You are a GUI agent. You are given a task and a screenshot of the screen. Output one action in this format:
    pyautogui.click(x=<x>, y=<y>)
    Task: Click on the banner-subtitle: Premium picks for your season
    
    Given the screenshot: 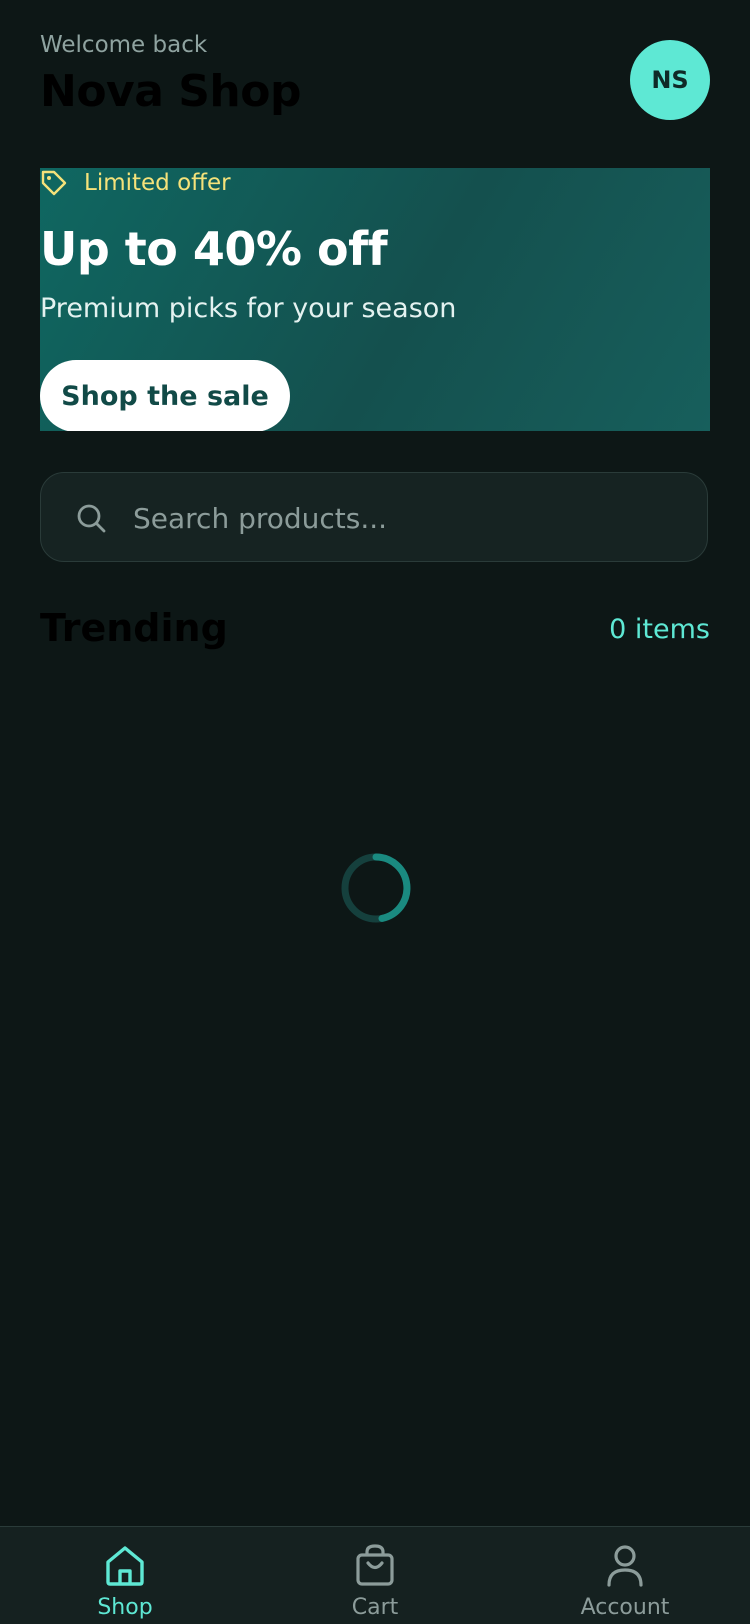 What is the action you would take?
    pyautogui.click(x=248, y=308)
    